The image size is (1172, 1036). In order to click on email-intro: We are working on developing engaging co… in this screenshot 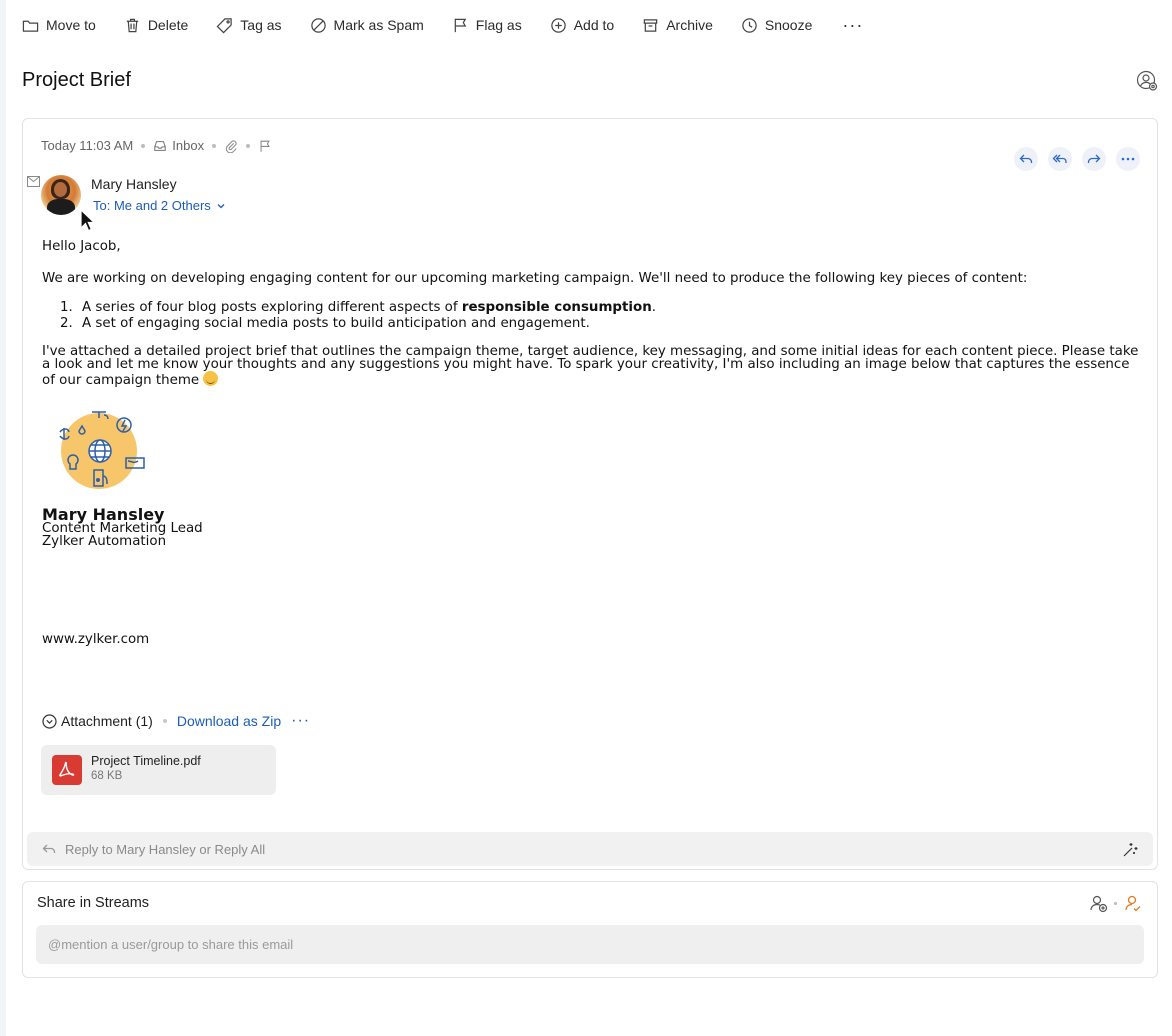, I will do `click(535, 278)`.